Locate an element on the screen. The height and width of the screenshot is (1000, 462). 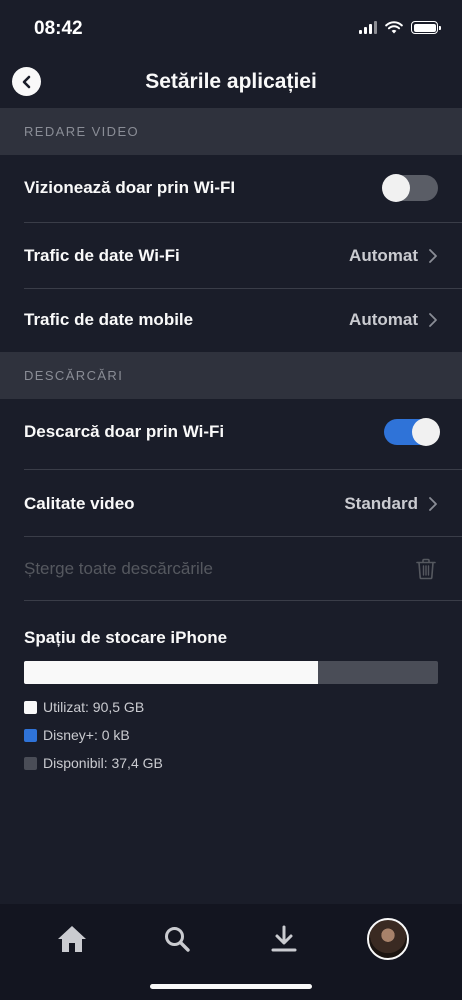
wifi-data-usage-row: Trafic de date Wi-Fi Automat is located at coordinates (231, 256).